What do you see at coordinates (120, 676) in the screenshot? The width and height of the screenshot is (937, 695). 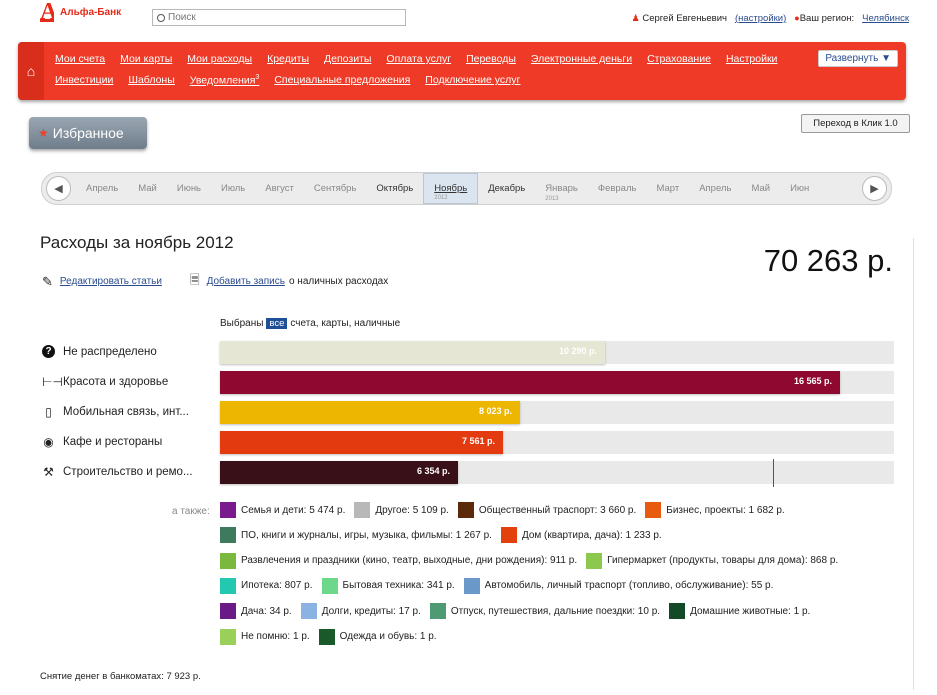 I see `cash-withdrawal-text: Снятие денег в банкоматах: 7 923 р.` at bounding box center [120, 676].